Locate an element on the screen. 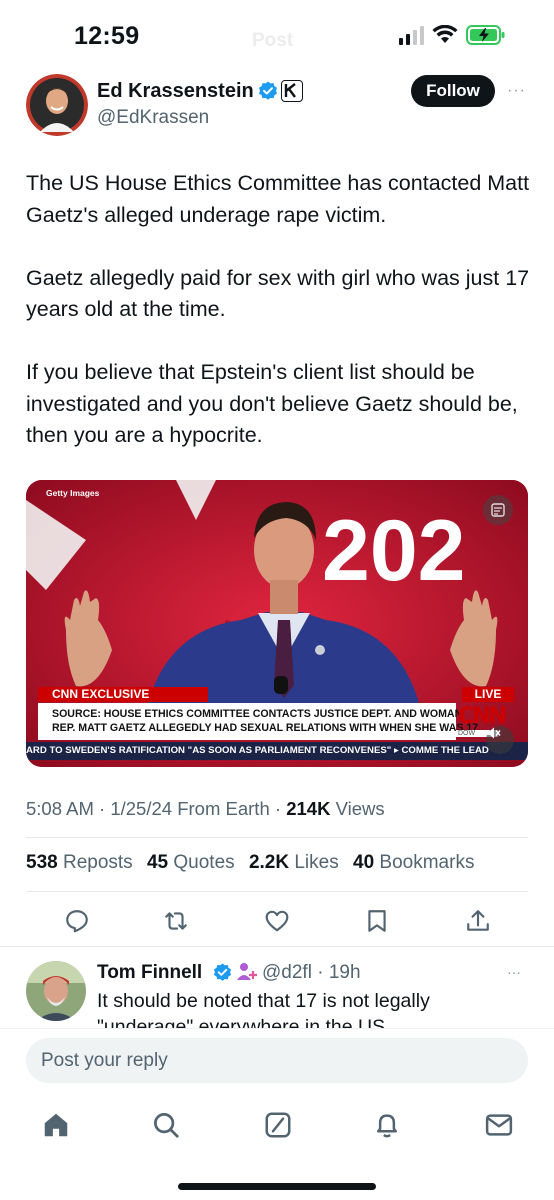  reply-composer: Post your reply is located at coordinates (277, 1059).